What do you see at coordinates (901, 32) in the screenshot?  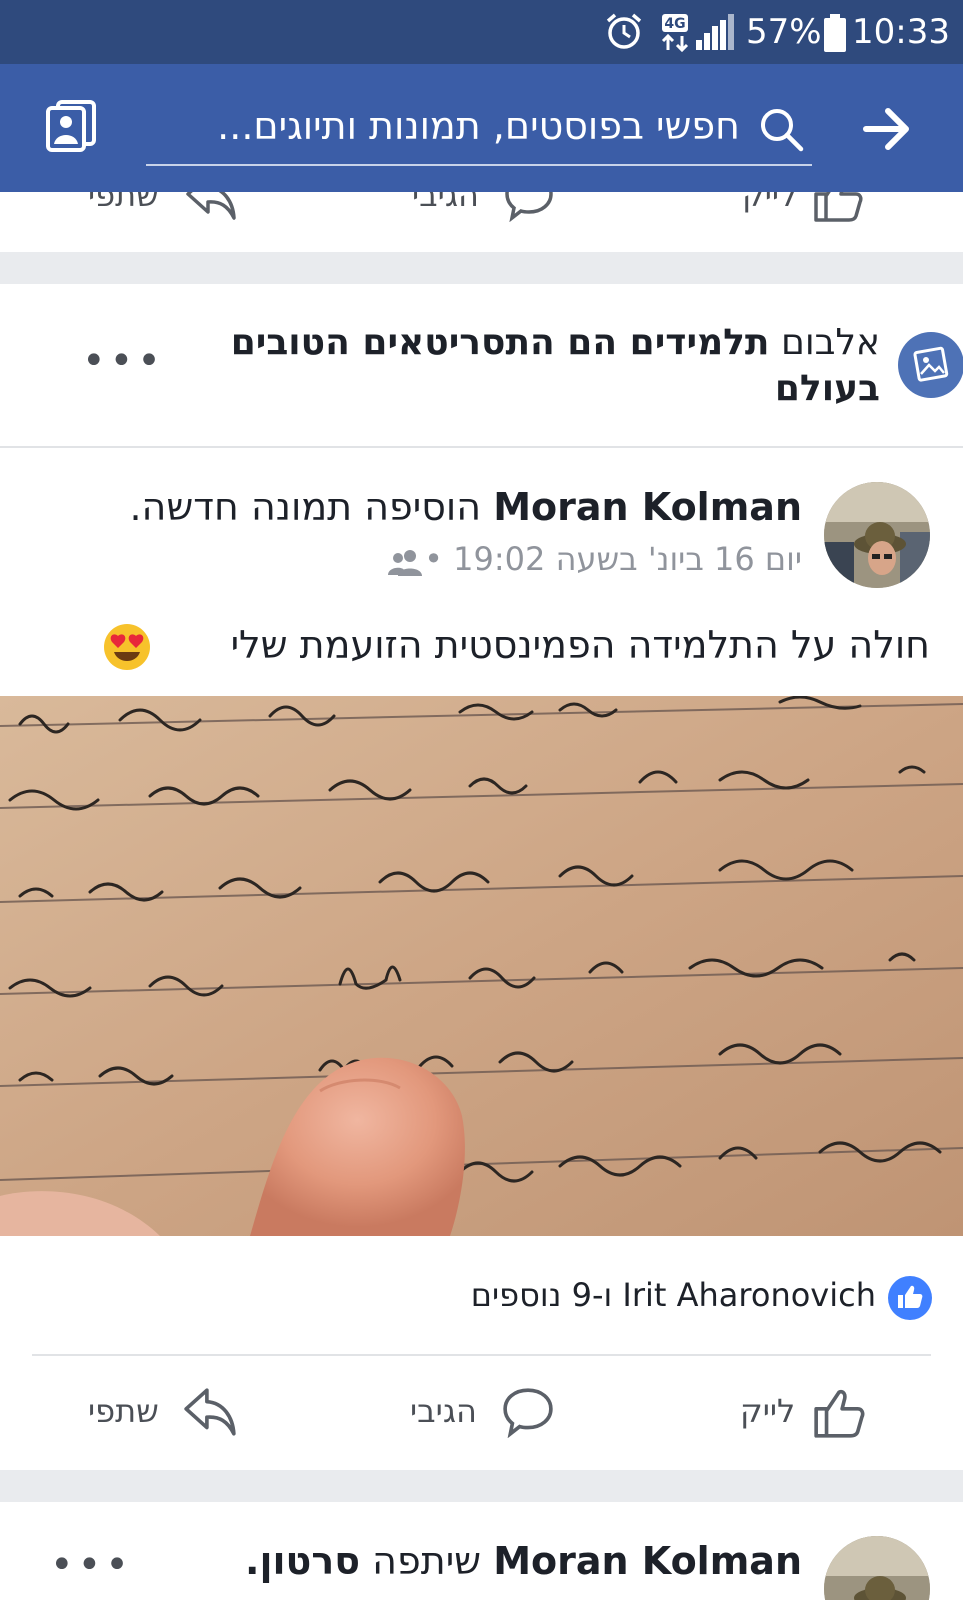 I see `clock-time: 10:33` at bounding box center [901, 32].